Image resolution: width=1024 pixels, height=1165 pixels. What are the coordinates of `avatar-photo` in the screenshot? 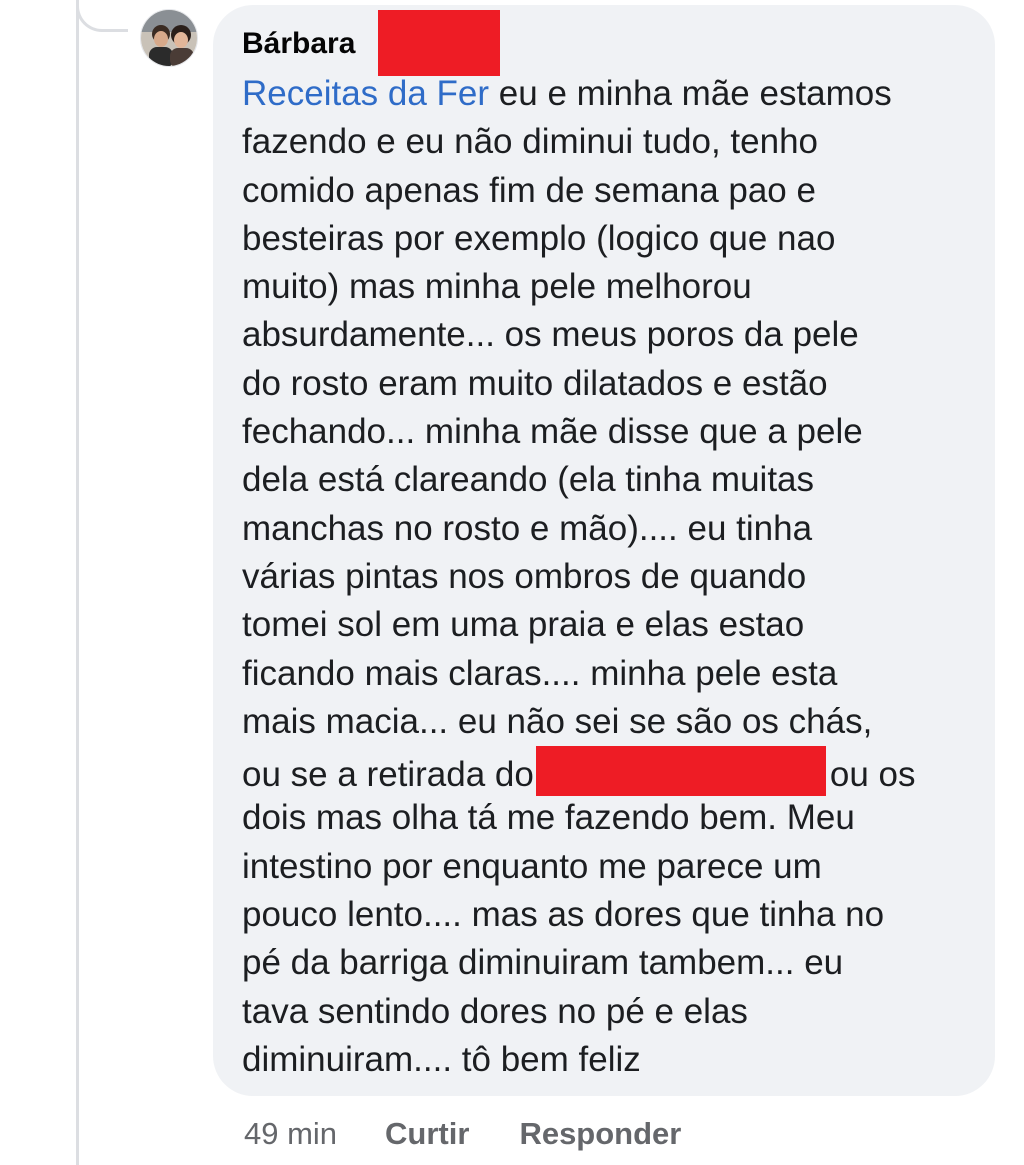 It's located at (169, 38).